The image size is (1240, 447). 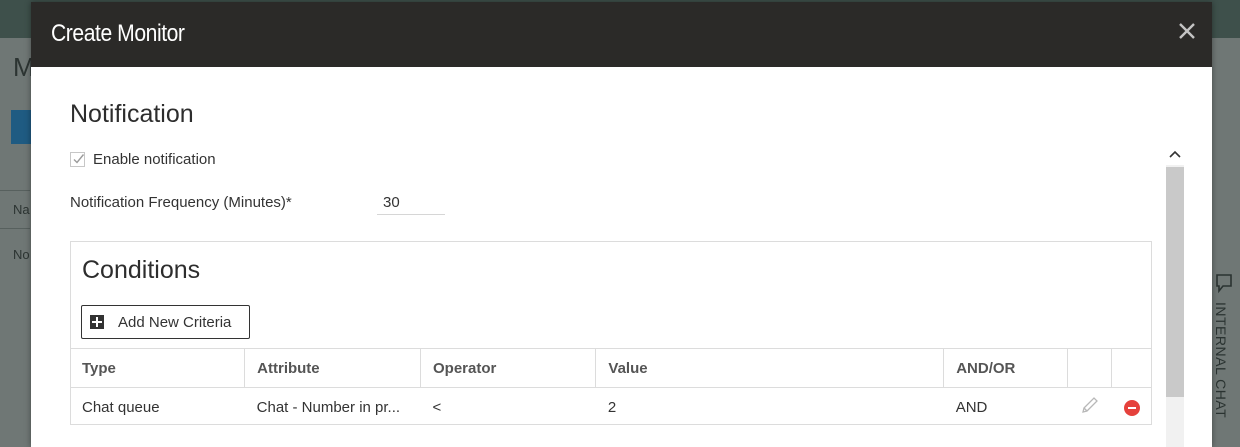 What do you see at coordinates (1187, 33) in the screenshot?
I see `close-icon` at bounding box center [1187, 33].